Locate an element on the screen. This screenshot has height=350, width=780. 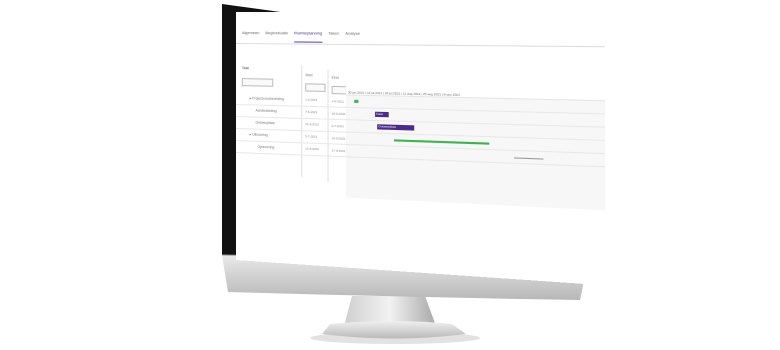
task-end: 10-9-2021 is located at coordinates (338, 138).